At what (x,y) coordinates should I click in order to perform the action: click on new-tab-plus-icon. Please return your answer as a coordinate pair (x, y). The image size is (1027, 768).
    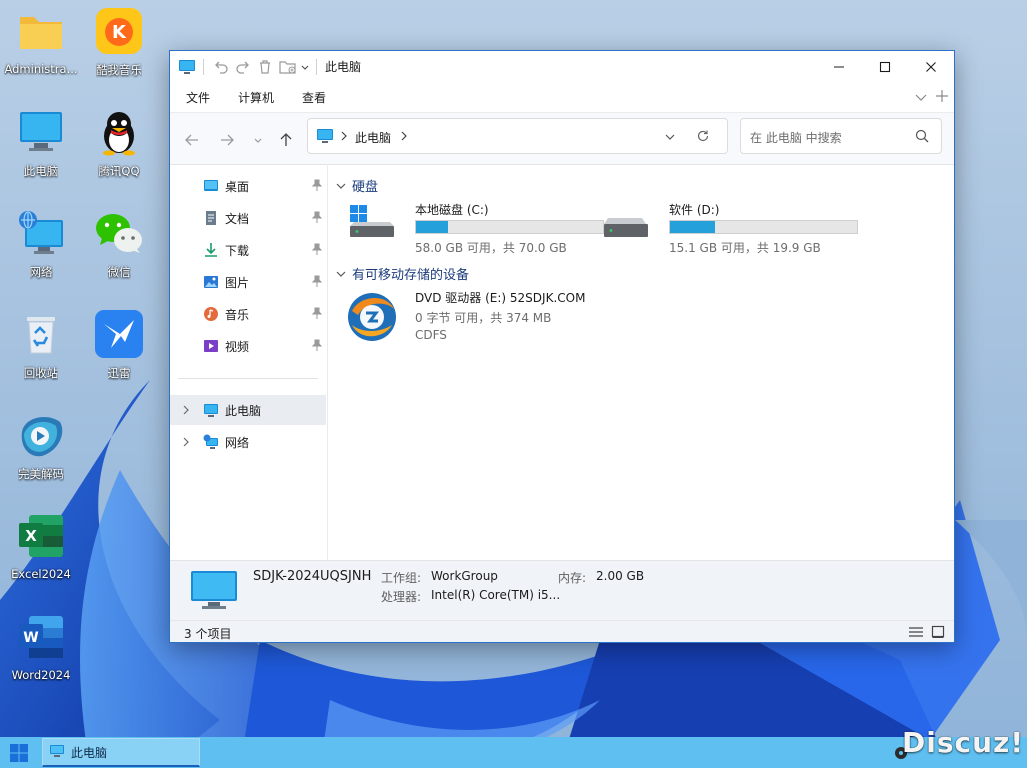
    Looking at the image, I should click on (942, 97).